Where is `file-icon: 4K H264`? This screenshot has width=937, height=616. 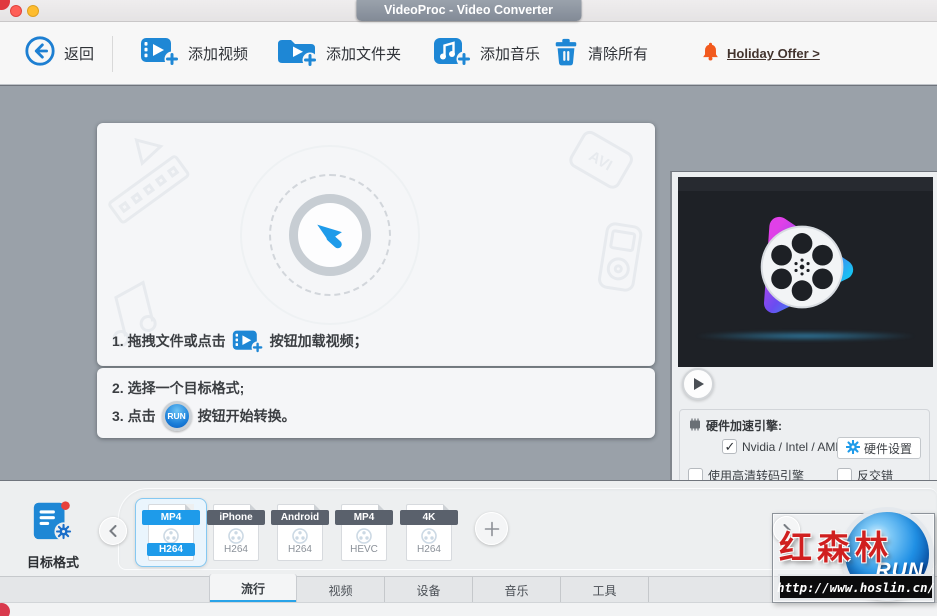 file-icon: 4K H264 is located at coordinates (429, 532).